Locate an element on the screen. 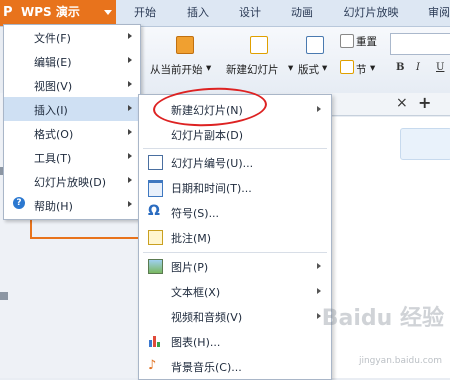 This screenshot has width=450, height=380. submenu-item-video-audio: 视频和音频(V) is located at coordinates (235, 316).